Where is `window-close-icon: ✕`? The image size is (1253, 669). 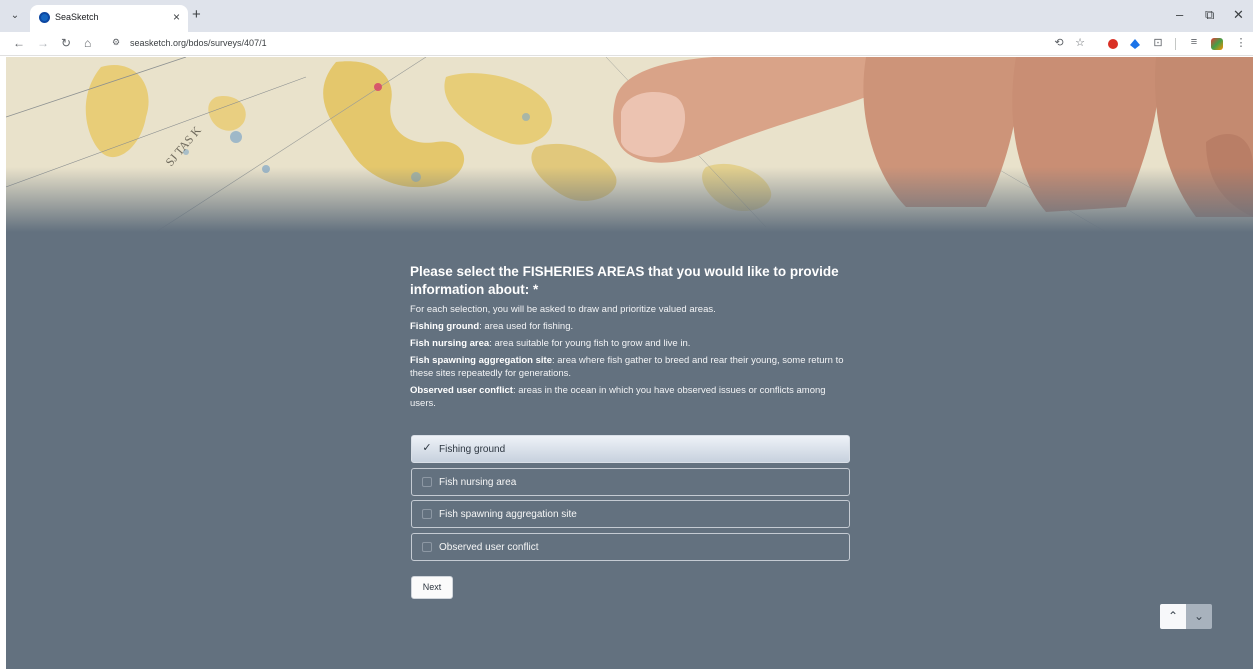 window-close-icon: ✕ is located at coordinates (1238, 15).